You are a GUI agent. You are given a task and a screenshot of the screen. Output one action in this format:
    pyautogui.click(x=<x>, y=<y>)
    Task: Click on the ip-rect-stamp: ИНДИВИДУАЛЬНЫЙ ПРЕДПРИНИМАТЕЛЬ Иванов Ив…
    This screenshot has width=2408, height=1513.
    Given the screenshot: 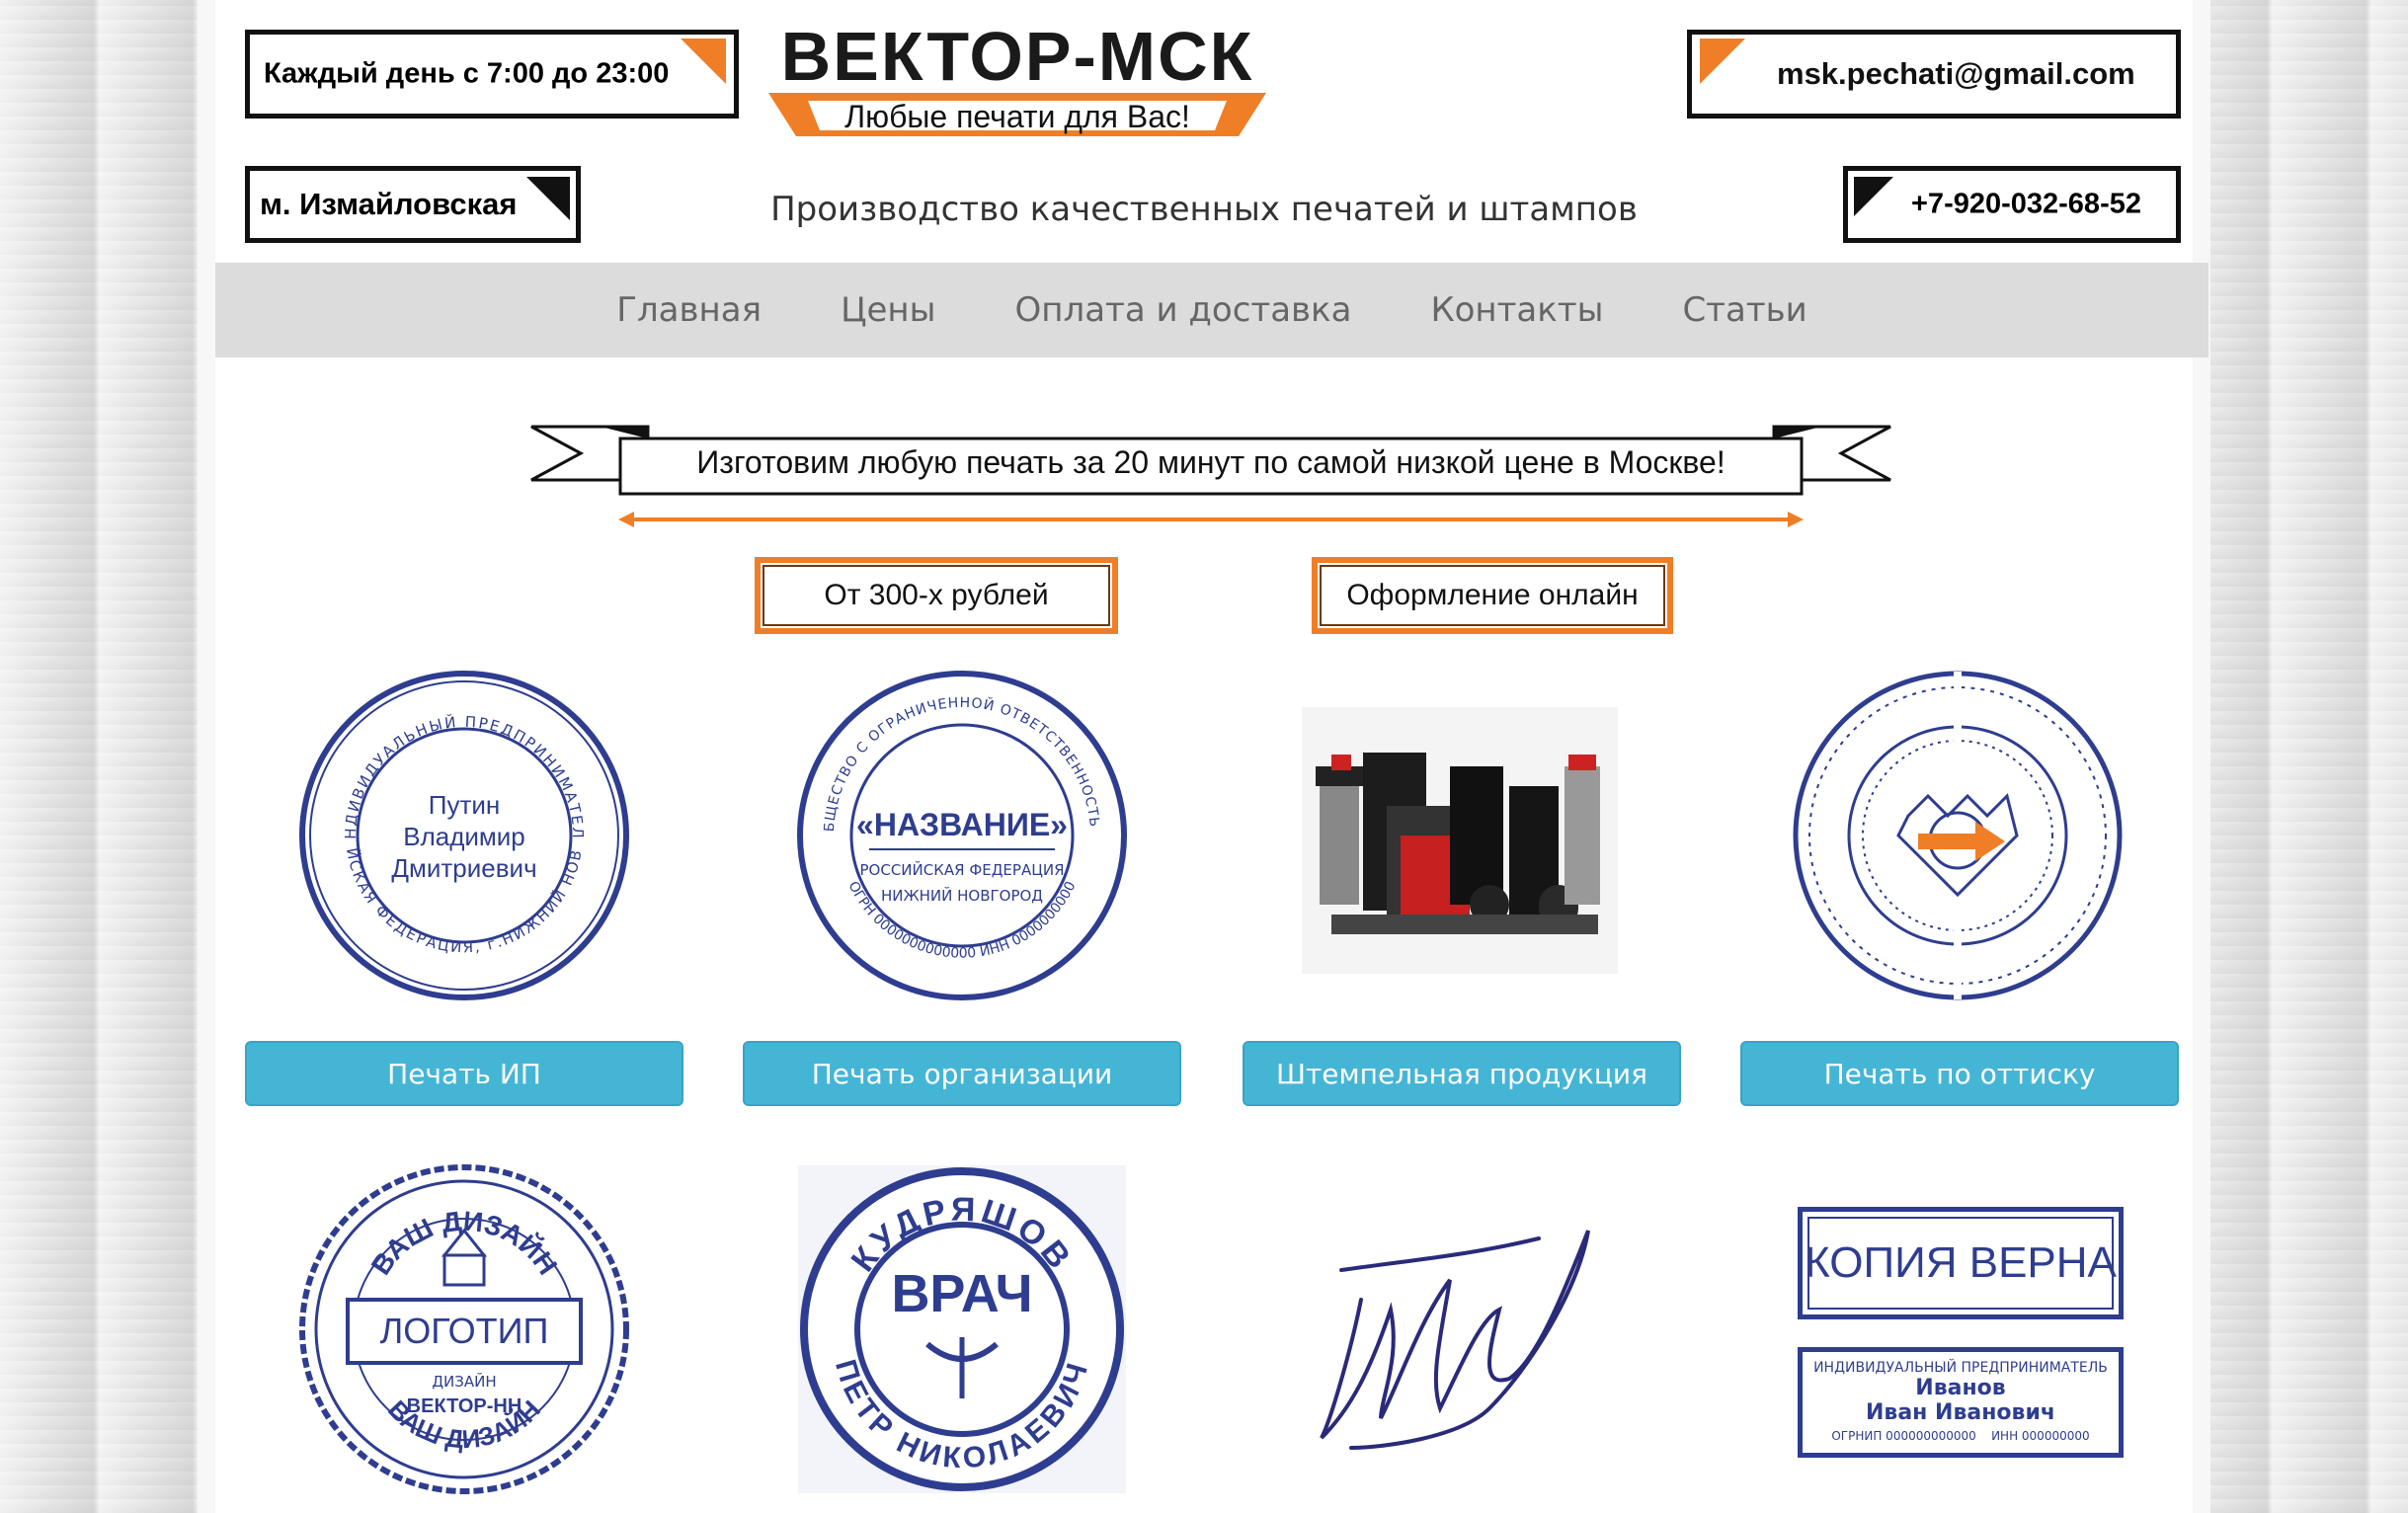 What is the action you would take?
    pyautogui.click(x=1961, y=1402)
    